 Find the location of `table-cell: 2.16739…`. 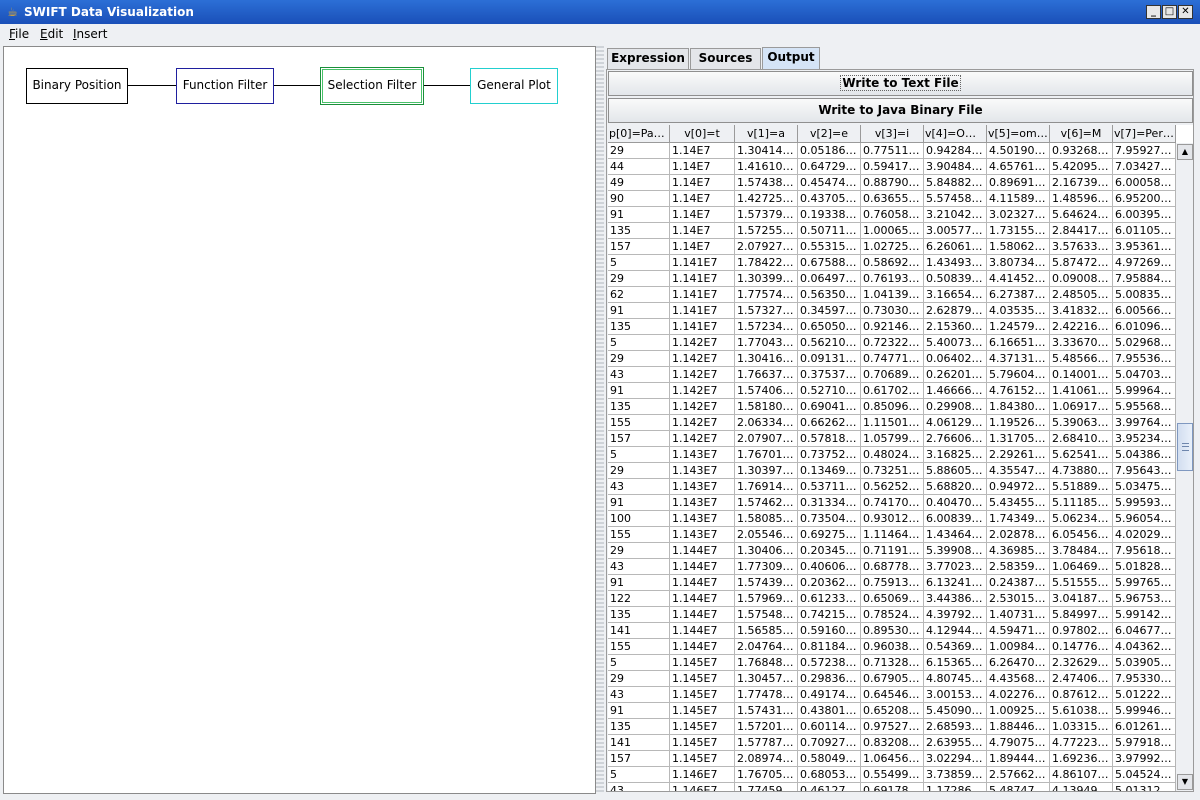

table-cell: 2.16739… is located at coordinates (1081, 183).